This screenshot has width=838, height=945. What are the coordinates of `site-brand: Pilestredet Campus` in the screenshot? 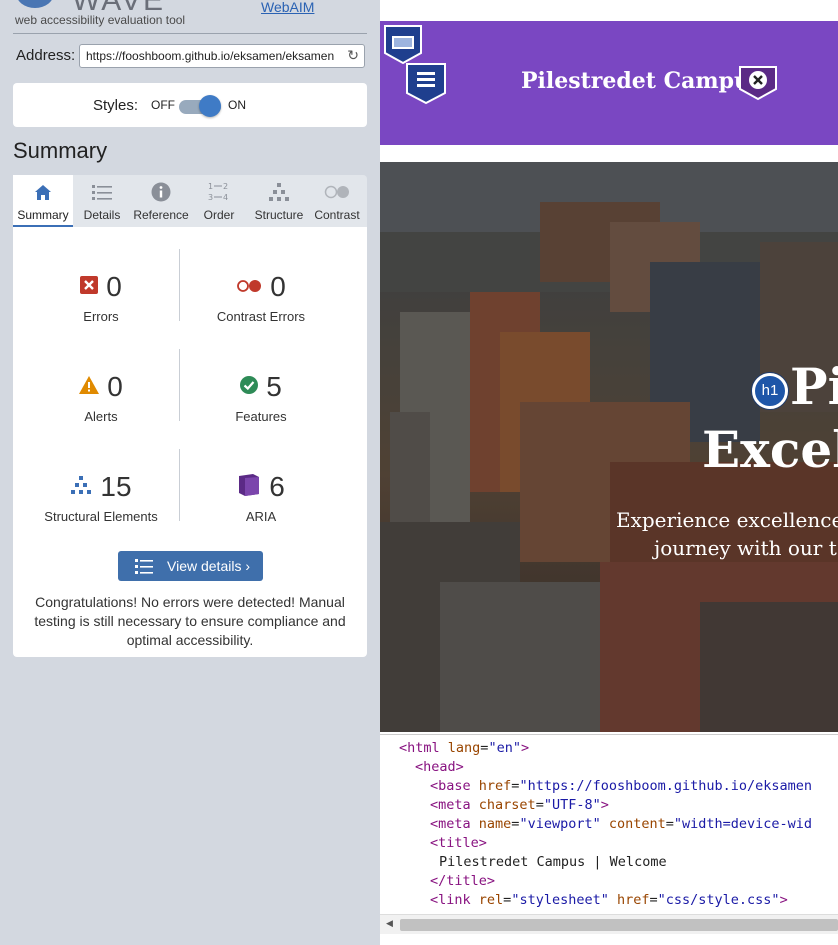 It's located at (641, 81).